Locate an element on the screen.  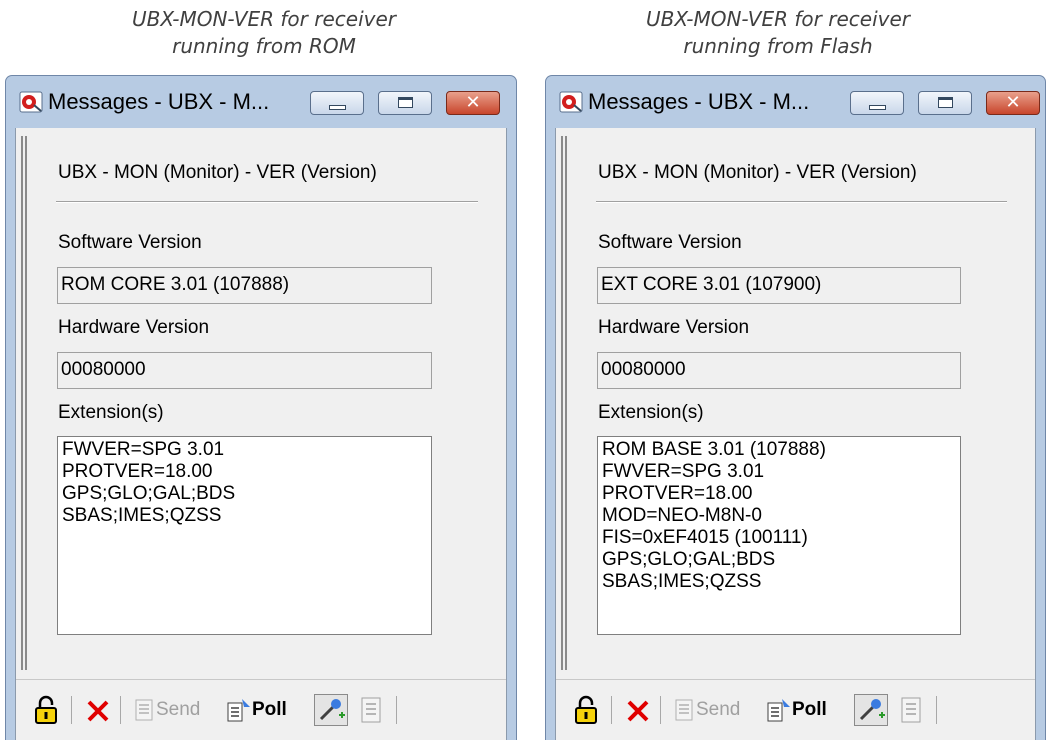
caption-flash-line1: UBX-MON-VER for receiver is located at coordinates (778, 19).